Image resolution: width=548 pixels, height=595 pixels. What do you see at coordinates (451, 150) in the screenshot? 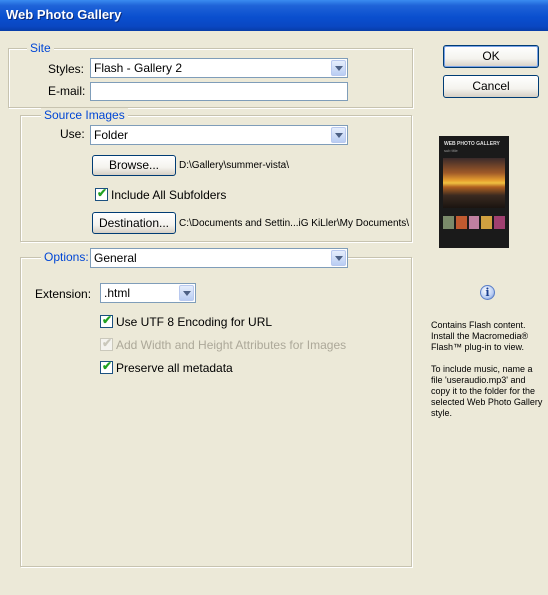
I see `preview-subtitle: sub title` at bounding box center [451, 150].